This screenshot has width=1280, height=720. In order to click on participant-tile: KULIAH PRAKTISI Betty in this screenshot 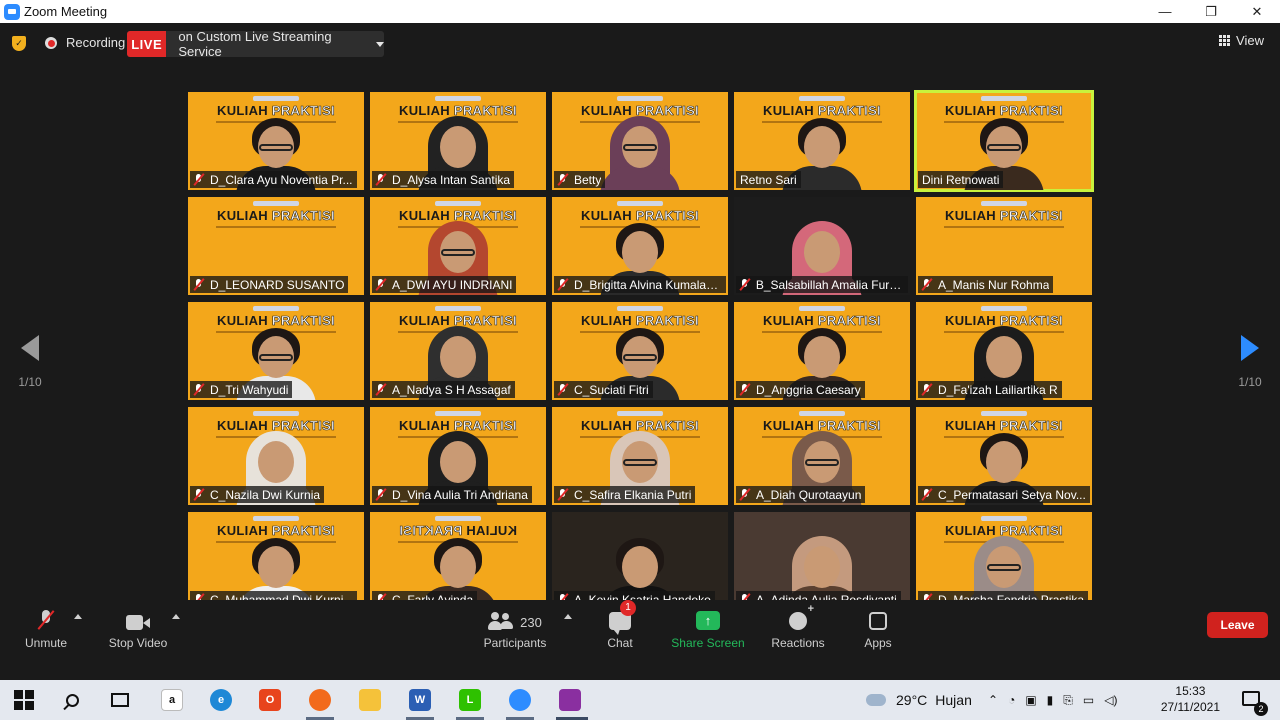, I will do `click(640, 141)`.